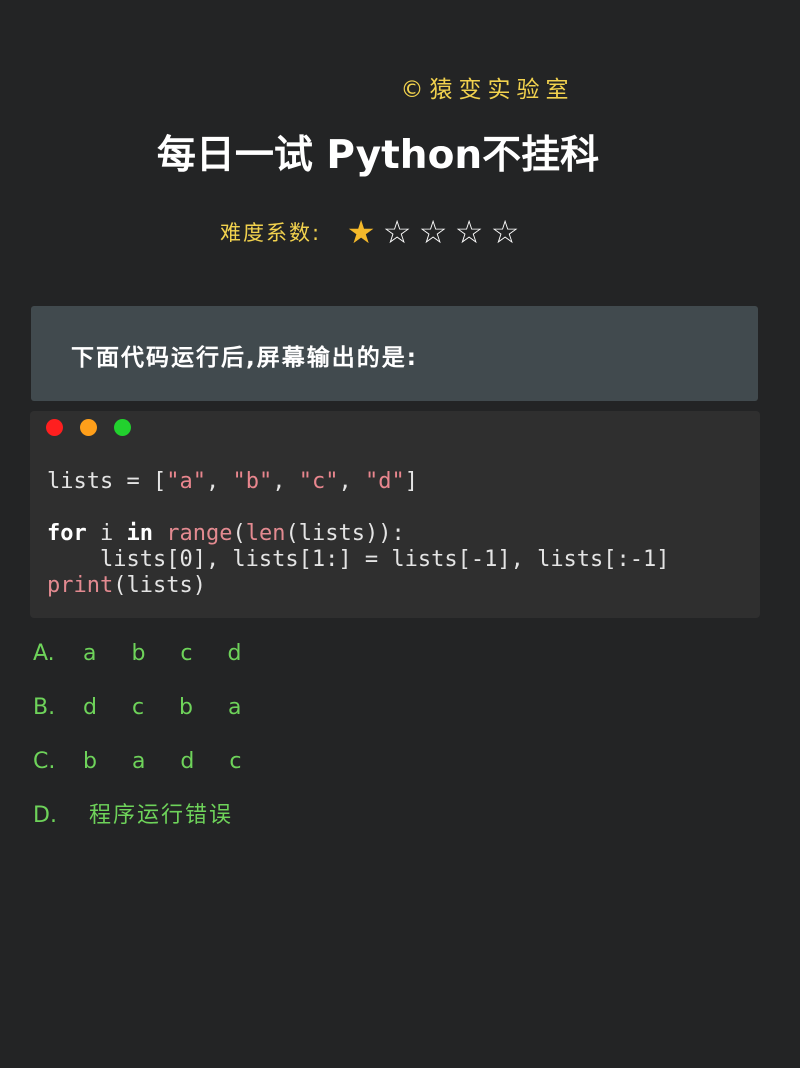  What do you see at coordinates (244, 358) in the screenshot?
I see `question-text: 下面代码运行后,屏幕输出的是:` at bounding box center [244, 358].